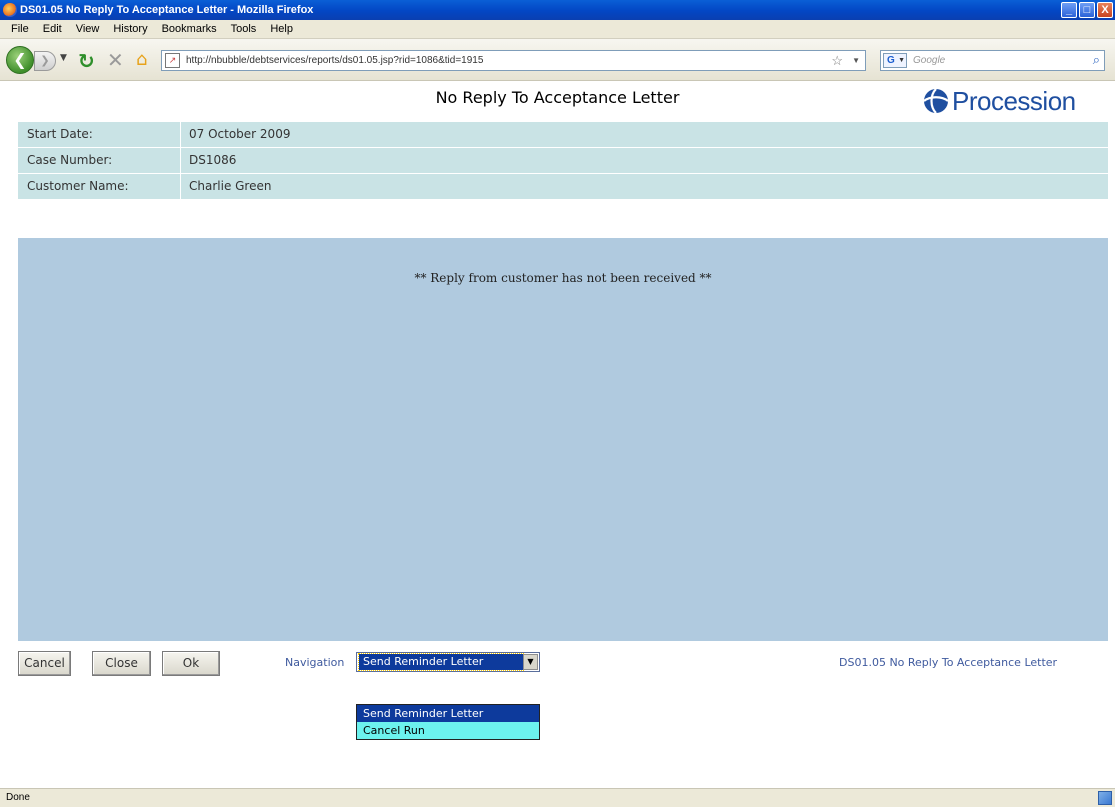 This screenshot has height=807, width=1115. What do you see at coordinates (244, 29) in the screenshot?
I see `menu-tools: Tools` at bounding box center [244, 29].